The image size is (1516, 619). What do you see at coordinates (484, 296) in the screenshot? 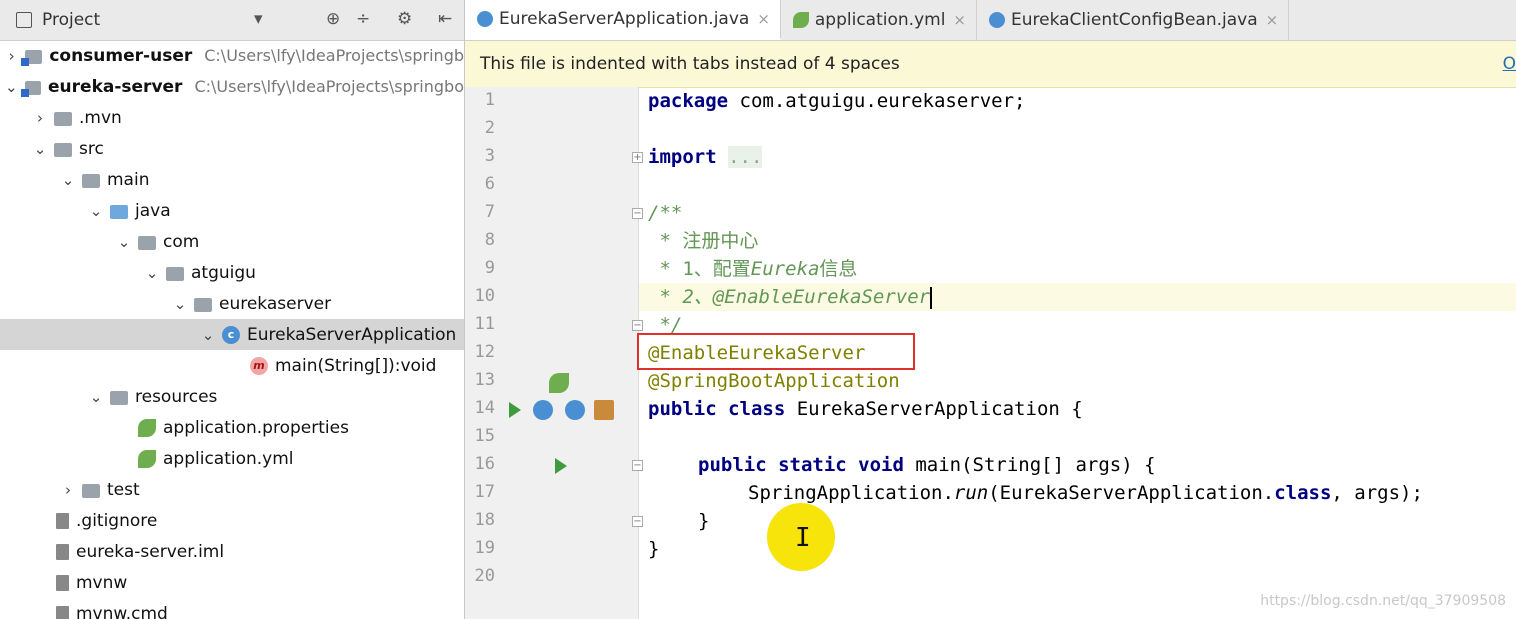
I see `line-number: 10` at bounding box center [484, 296].